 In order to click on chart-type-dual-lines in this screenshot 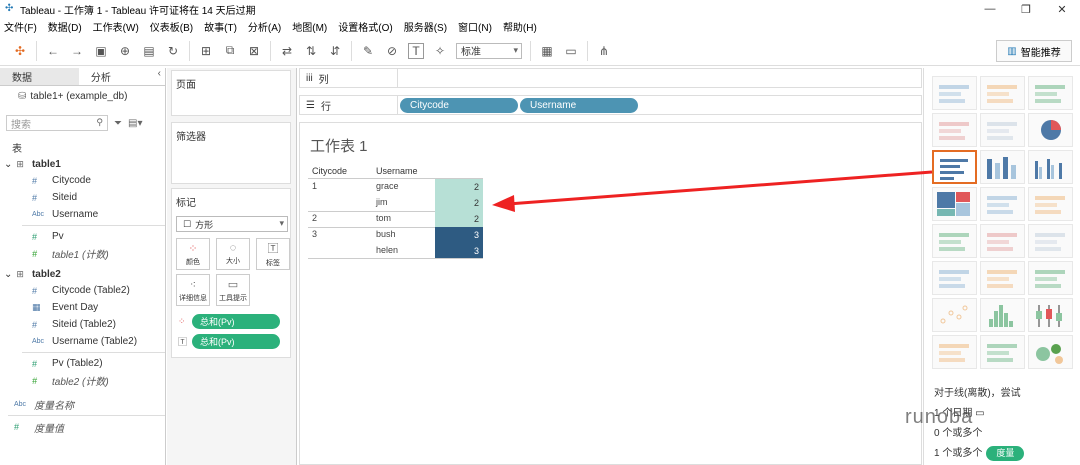, I will do `click(1050, 241)`.